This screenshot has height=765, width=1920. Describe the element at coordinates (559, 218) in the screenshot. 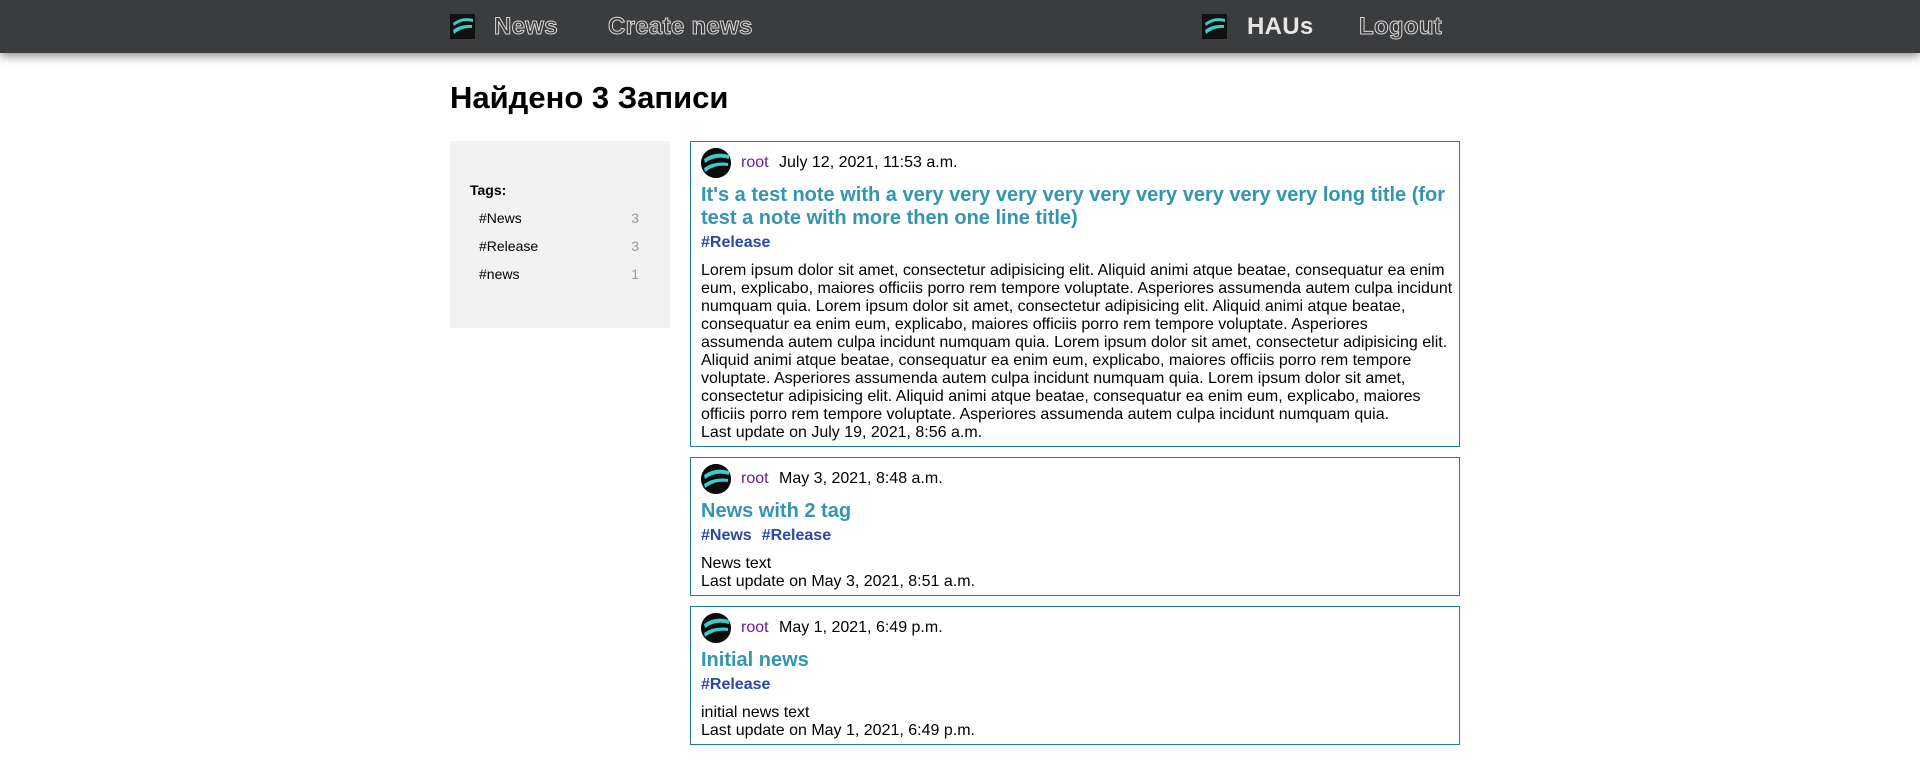

I see `sidebar-tag-item: #News 3` at that location.